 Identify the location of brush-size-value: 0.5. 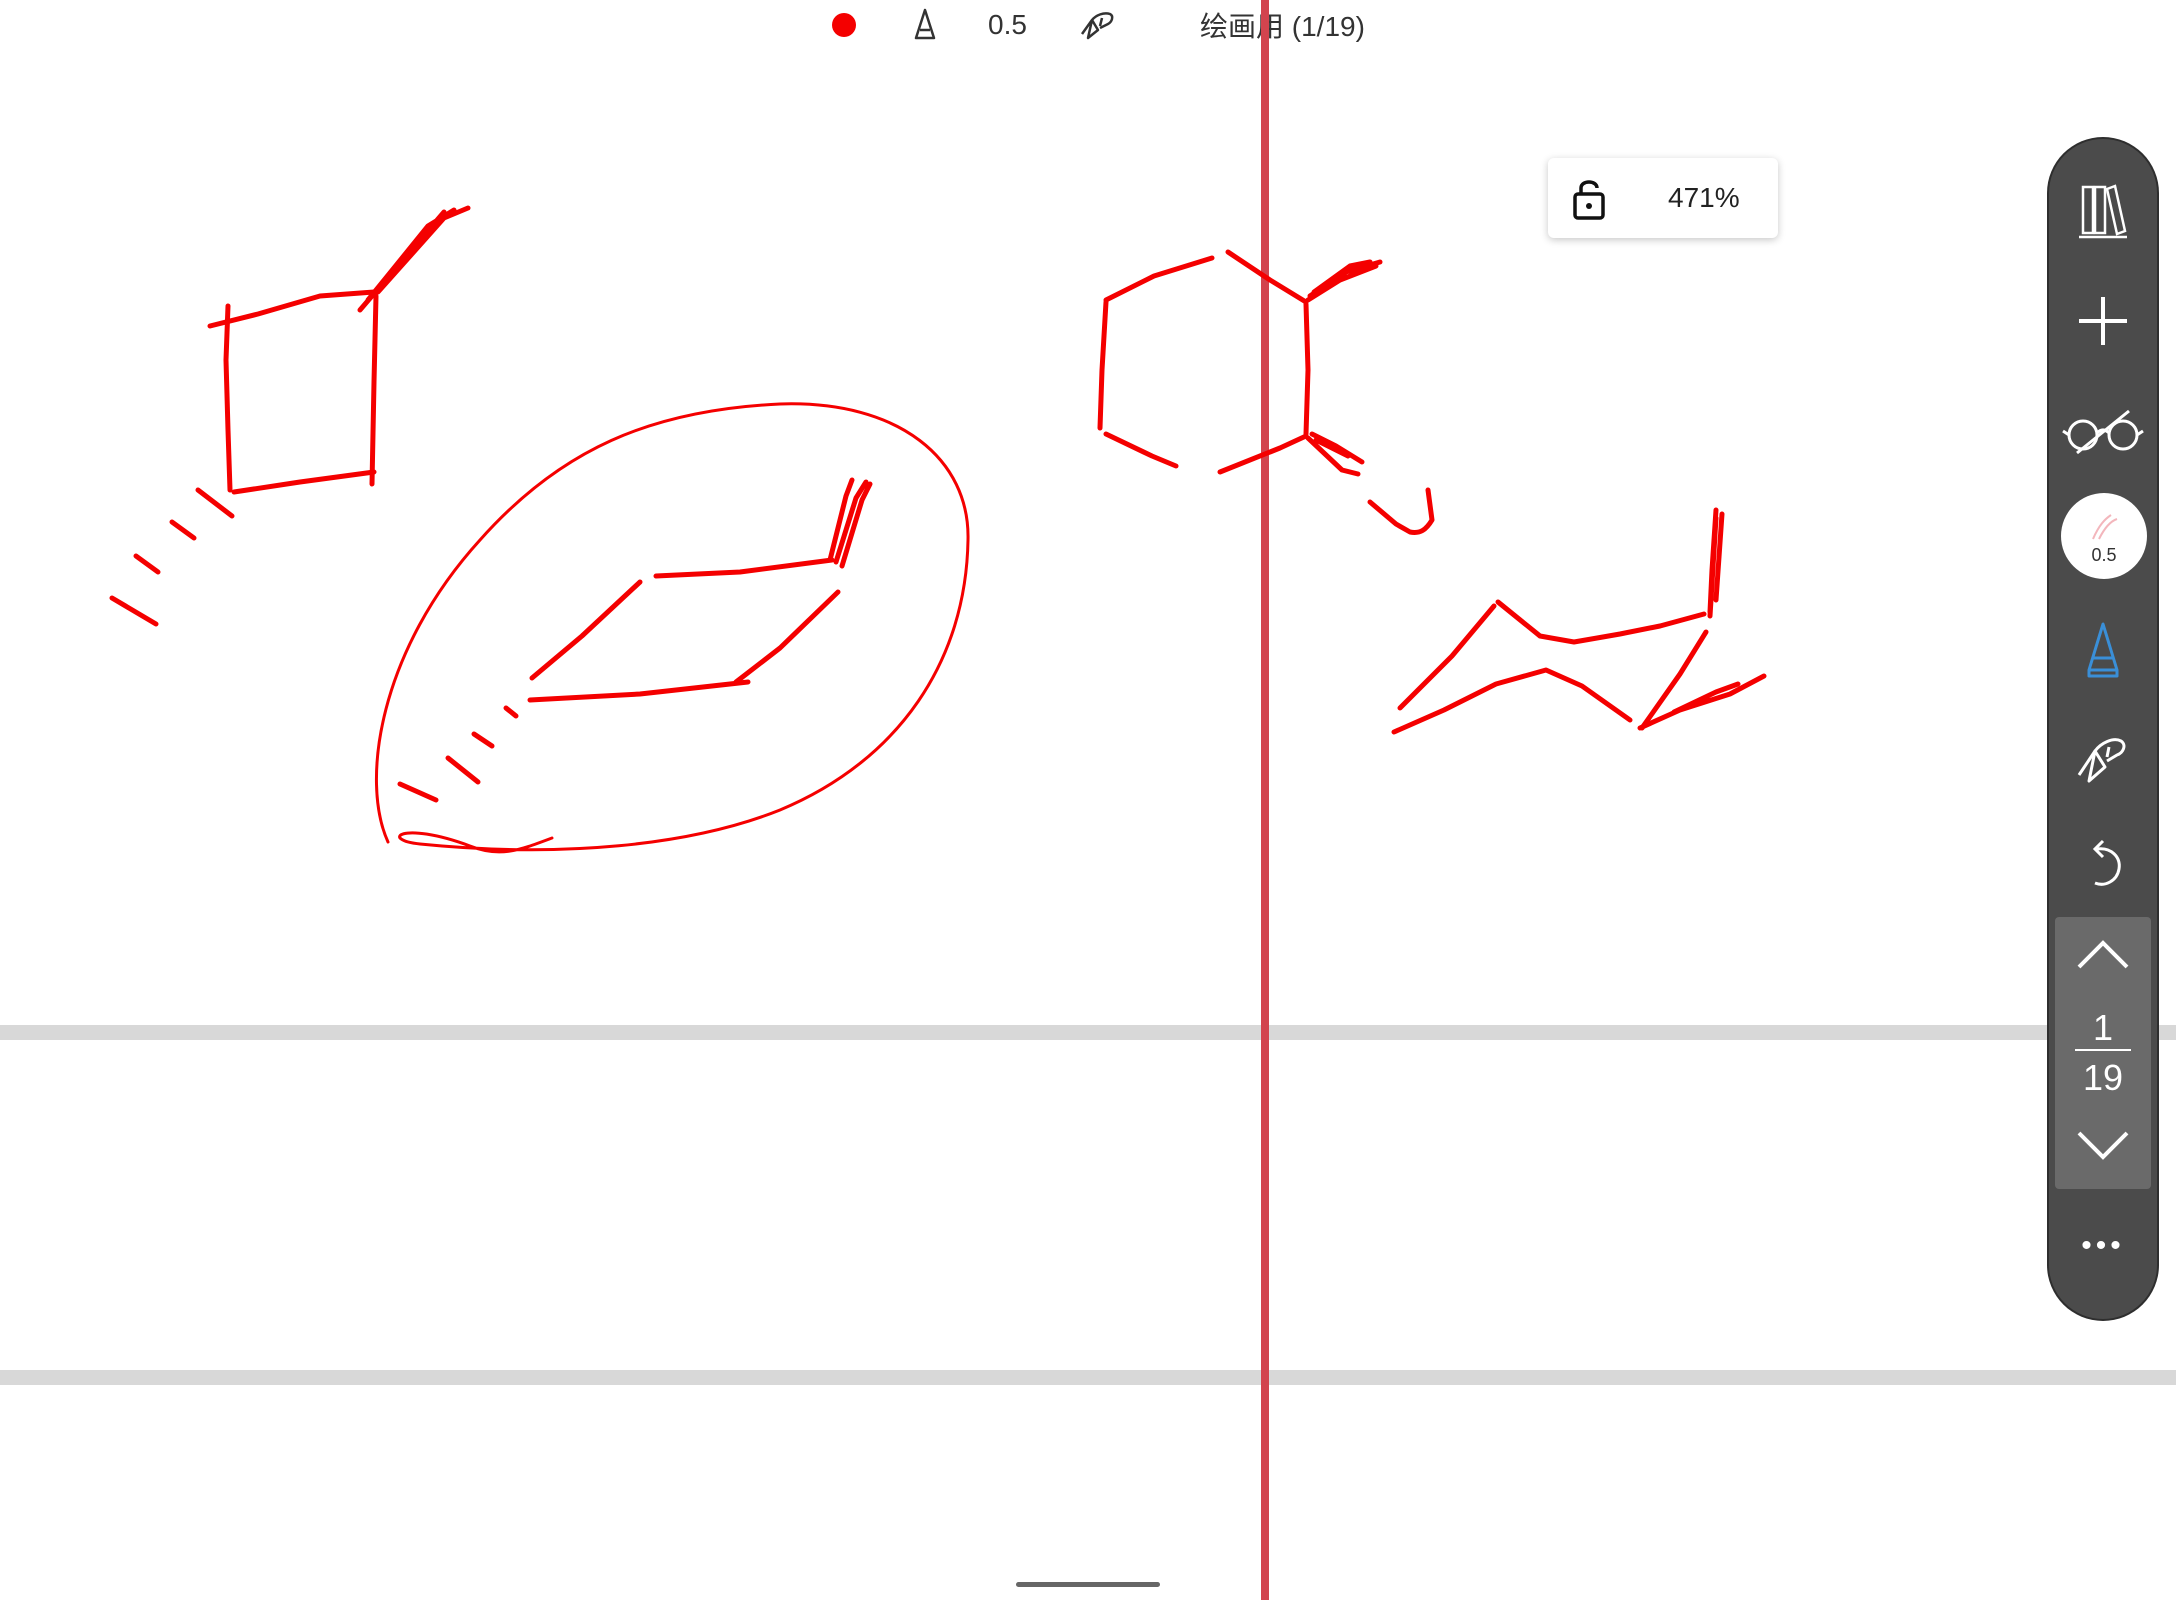
(2104, 555).